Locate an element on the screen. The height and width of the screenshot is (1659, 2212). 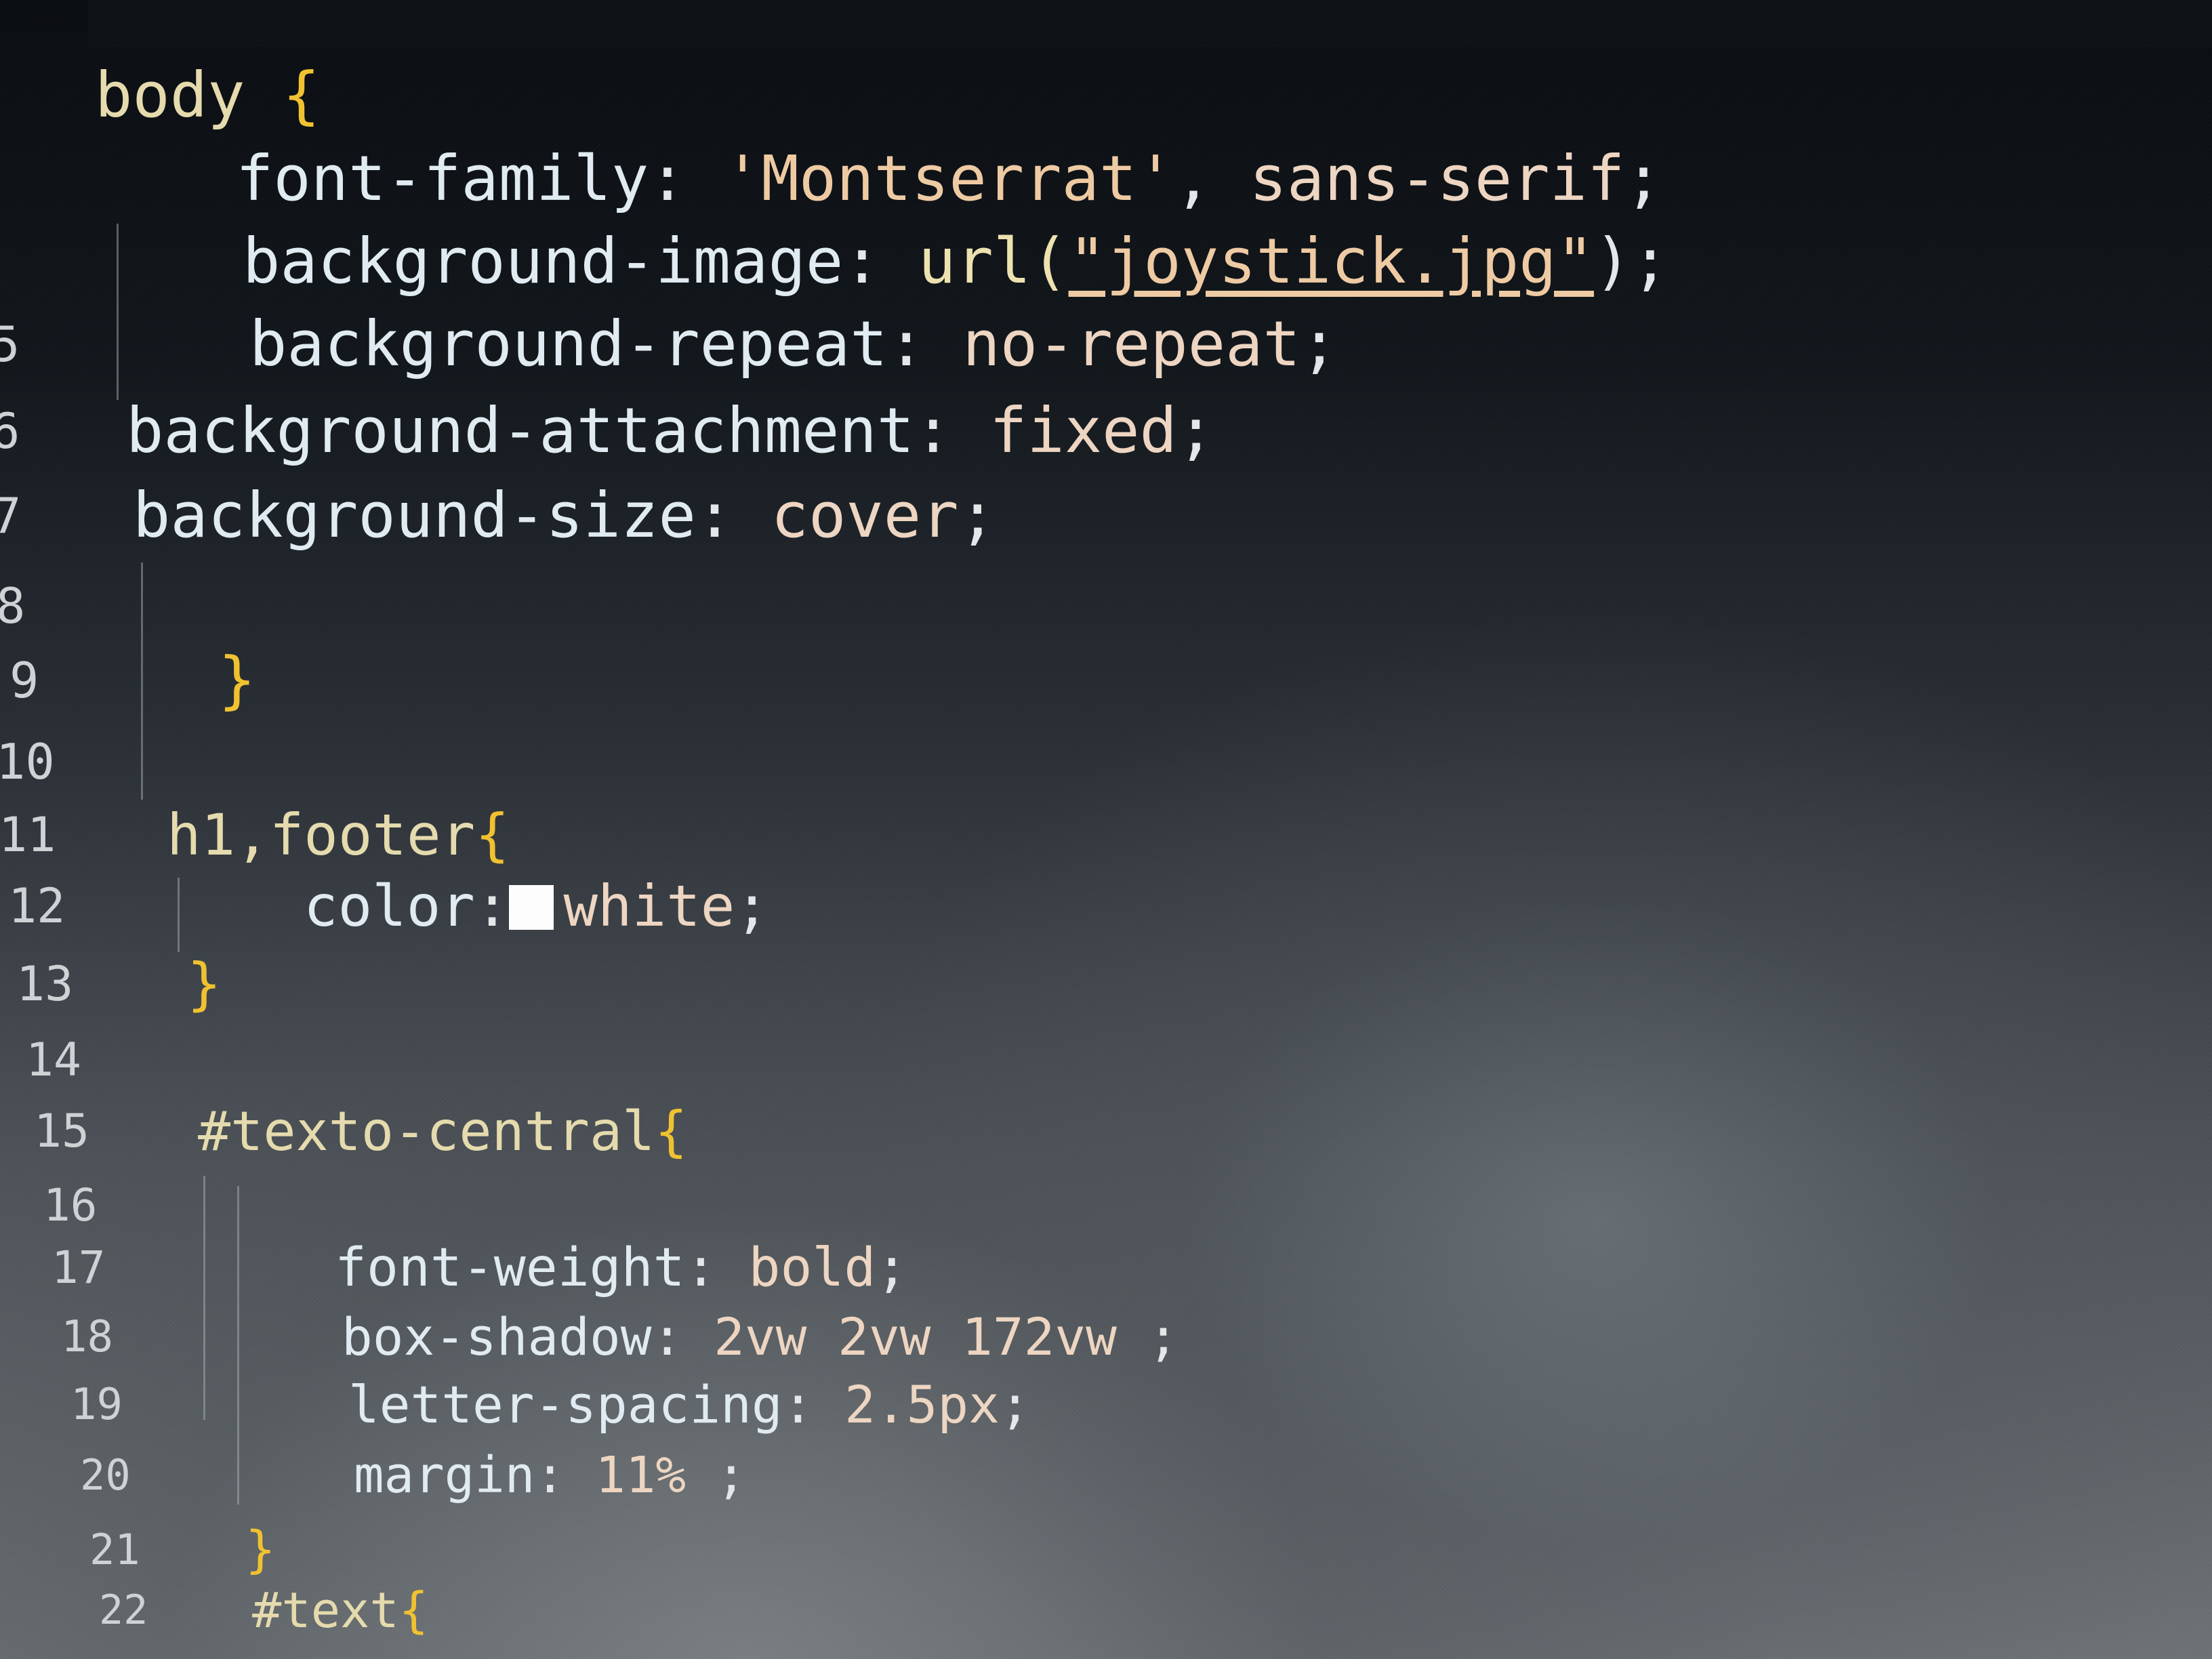
code-token: background-attachment is located at coordinates (520, 431).